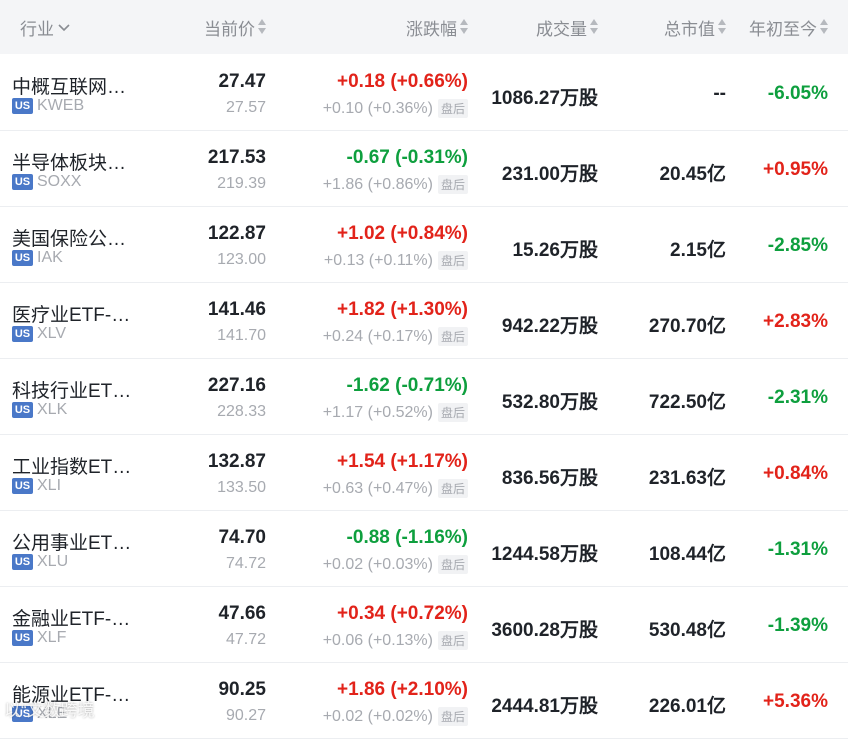  Describe the element at coordinates (797, 549) in the screenshot. I see `ytd-change: -1.31%` at that location.